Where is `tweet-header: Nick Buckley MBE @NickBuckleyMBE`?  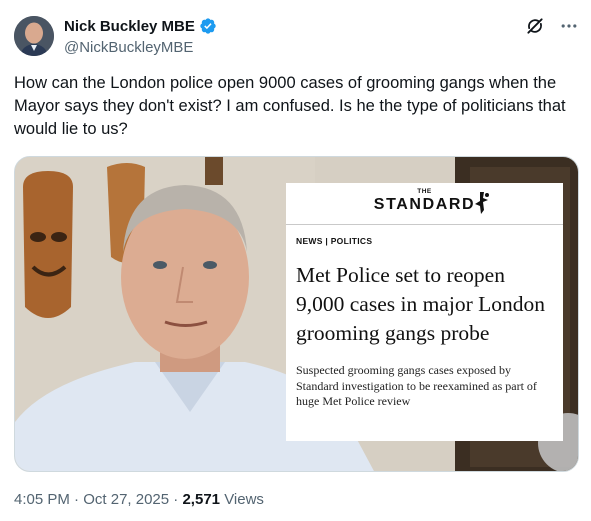 tweet-header: Nick Buckley MBE @NickBuckleyMBE is located at coordinates (296, 36).